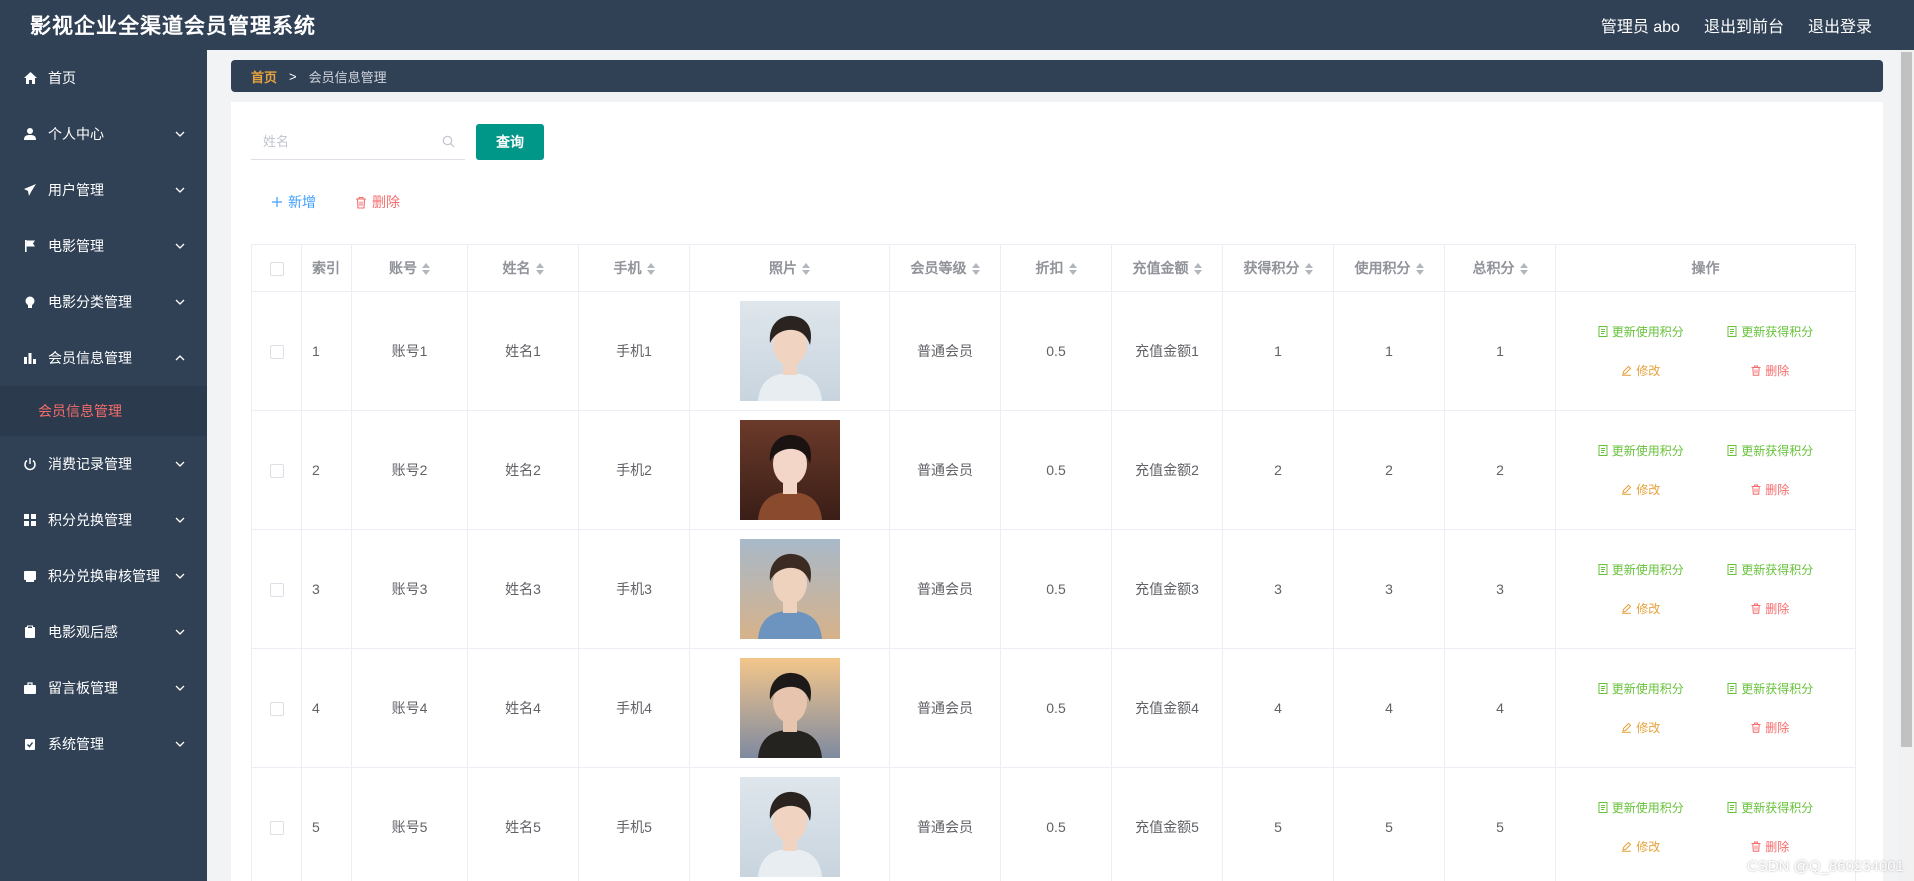  I want to click on sidebar-item-points-review: 积分兑换审核管理, so click(103, 576).